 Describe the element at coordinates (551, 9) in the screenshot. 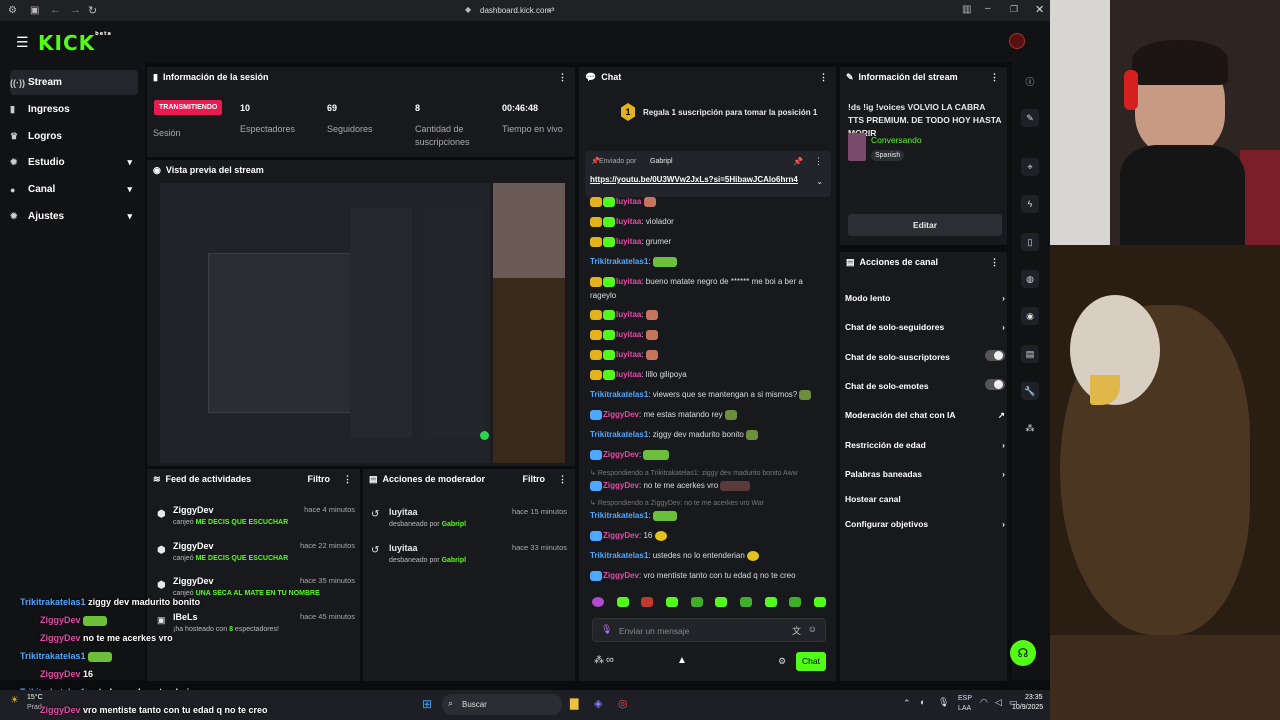

I see `swap-icon: ⇄` at that location.